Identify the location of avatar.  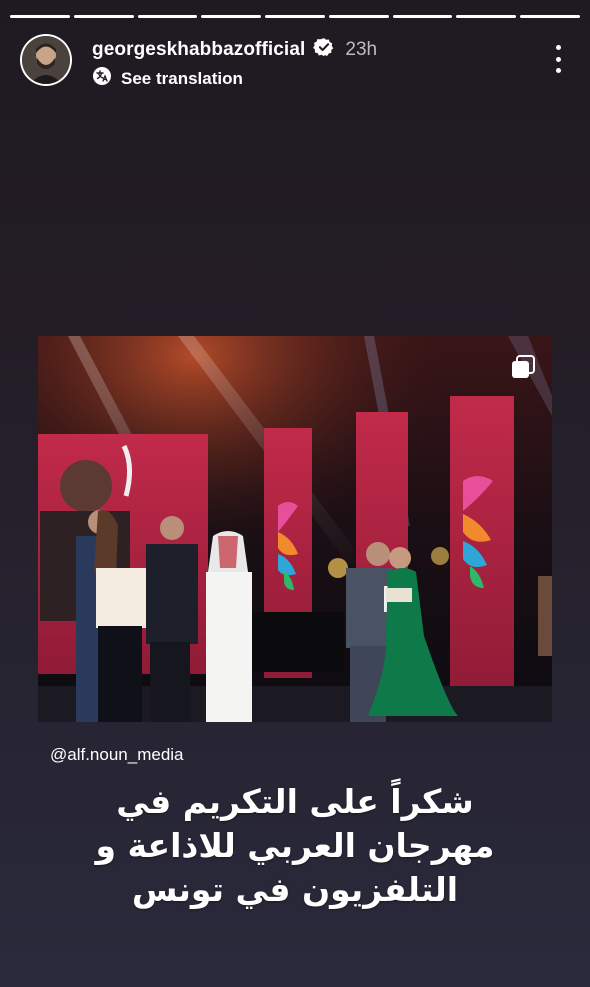
(46, 60).